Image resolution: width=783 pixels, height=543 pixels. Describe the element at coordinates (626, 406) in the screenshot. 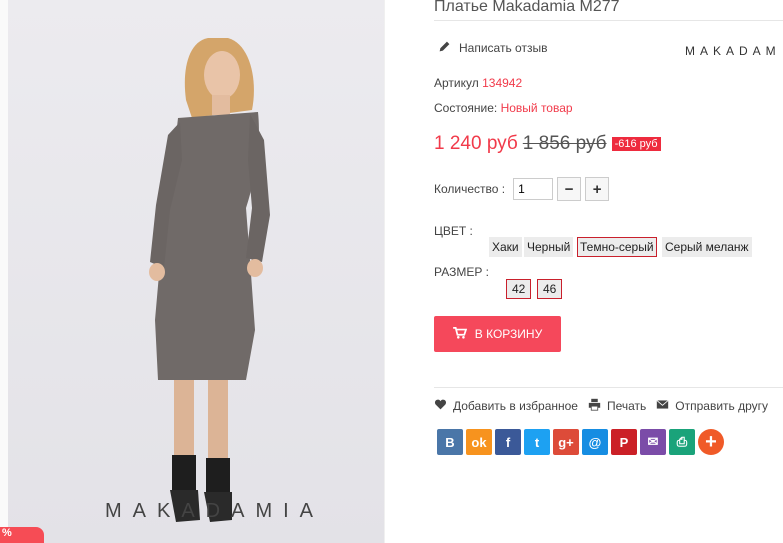

I see `print-label: Печать` at that location.